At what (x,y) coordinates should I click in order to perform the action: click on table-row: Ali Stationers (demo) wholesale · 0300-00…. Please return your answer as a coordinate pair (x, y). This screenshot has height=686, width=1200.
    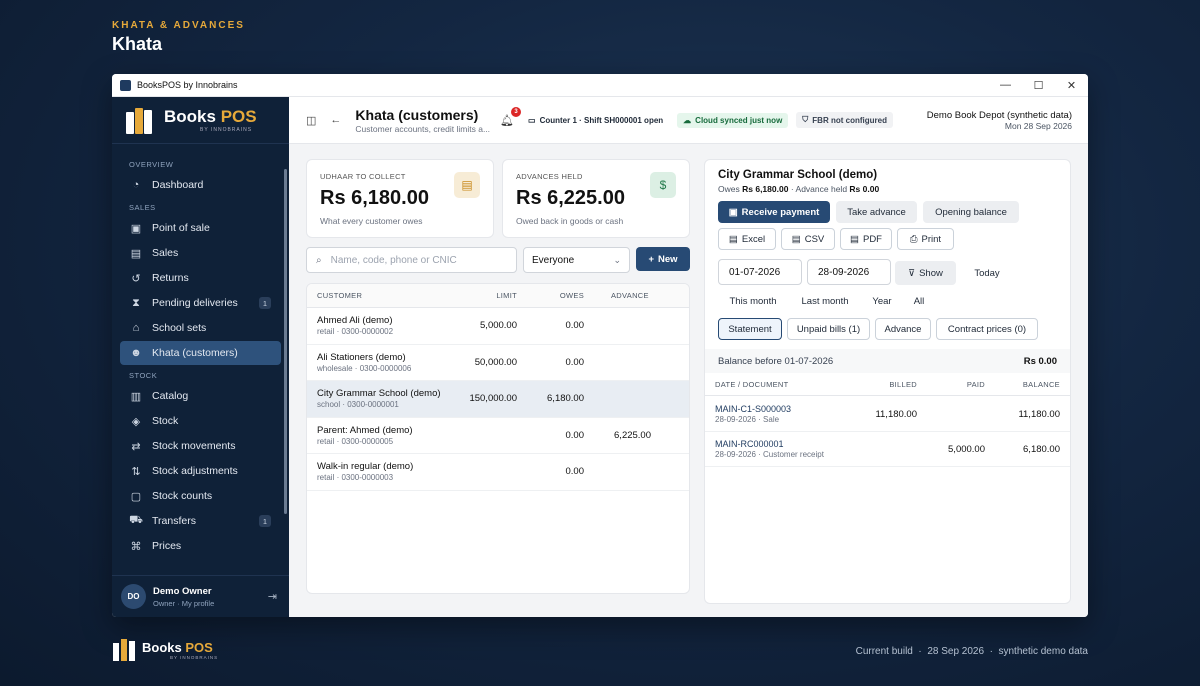
    Looking at the image, I should click on (498, 363).